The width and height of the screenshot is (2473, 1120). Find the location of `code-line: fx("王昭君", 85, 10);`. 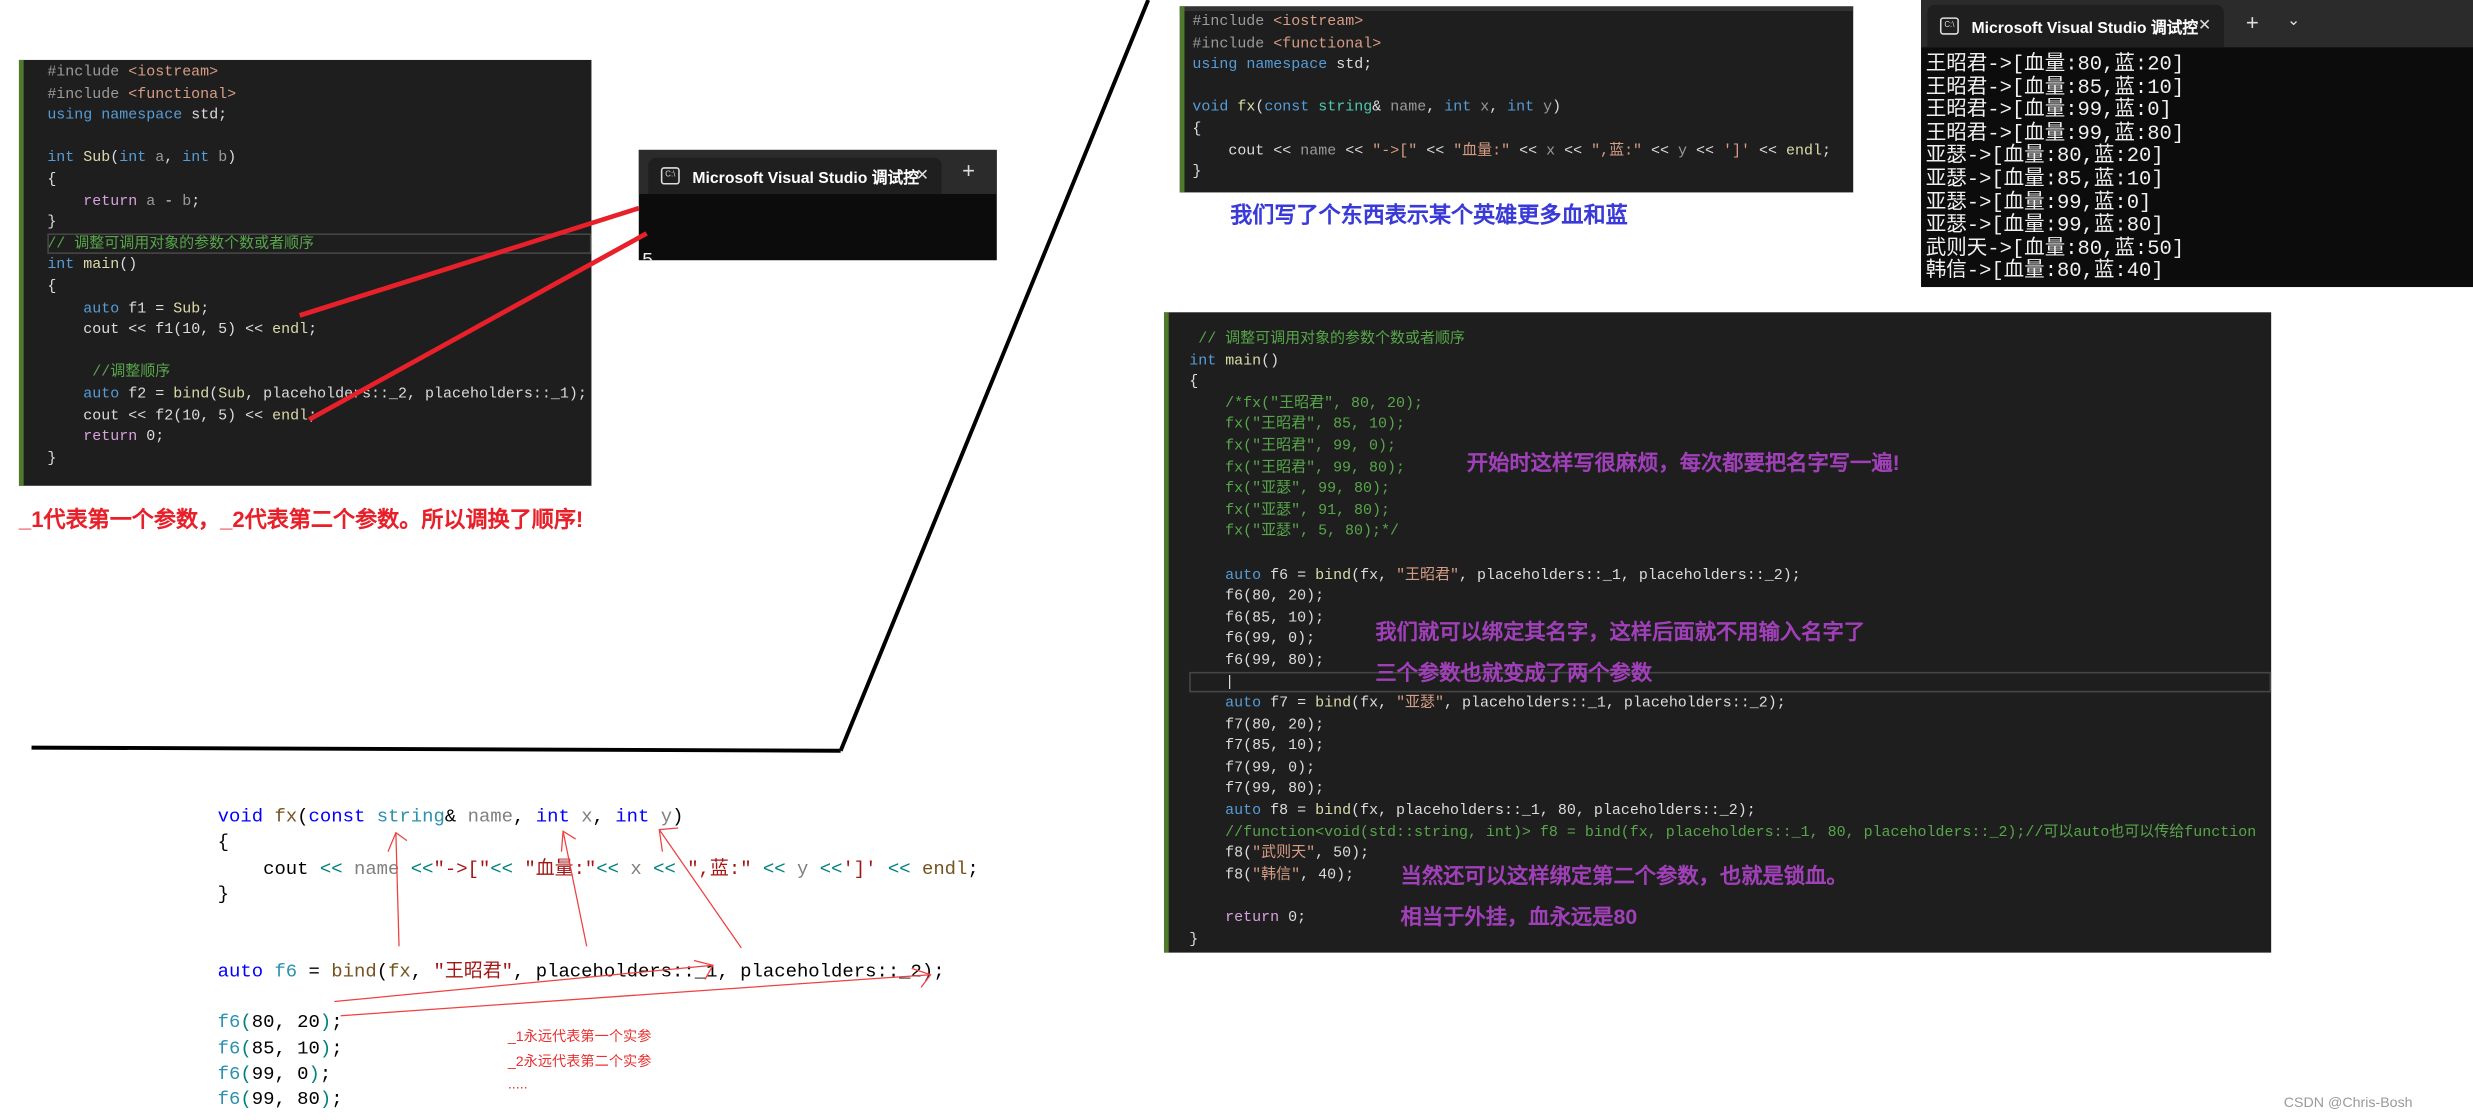

code-line: fx("王昭君", 85, 10); is located at coordinates (1730, 424).